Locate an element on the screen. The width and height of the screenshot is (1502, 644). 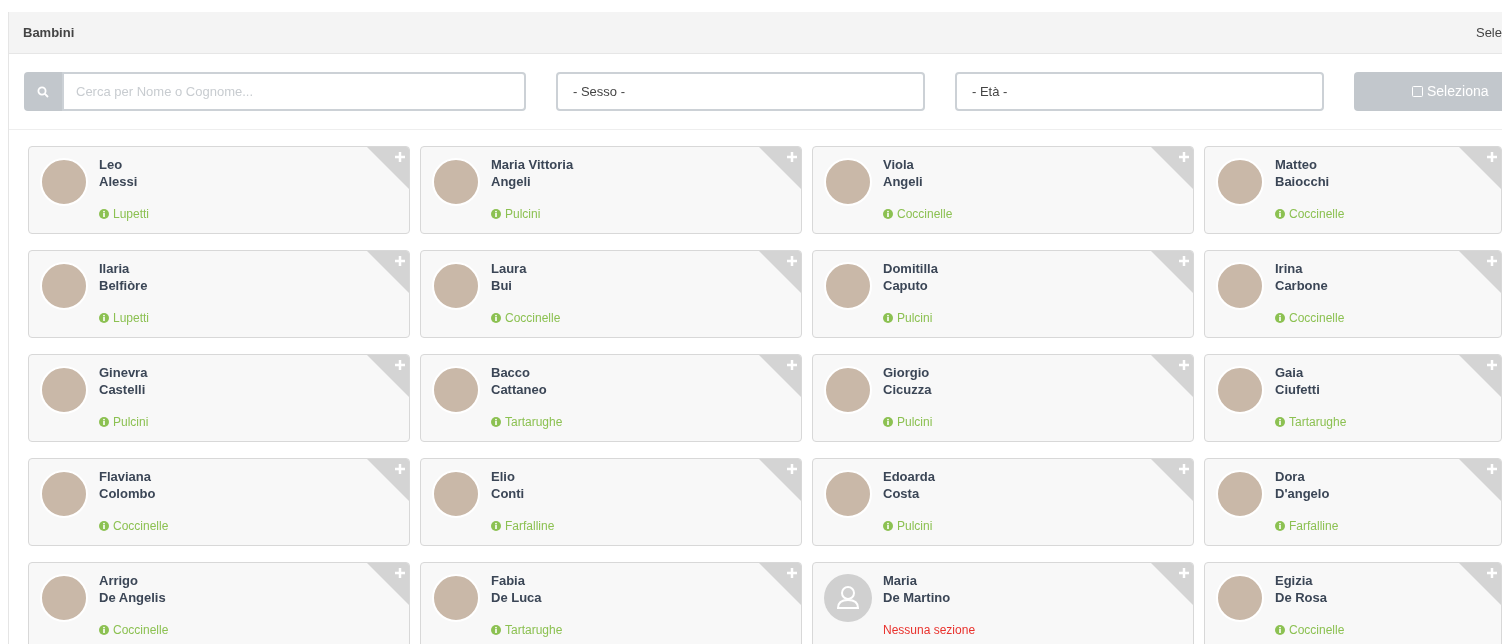
child-first-name: Fabia is located at coordinates (508, 580).